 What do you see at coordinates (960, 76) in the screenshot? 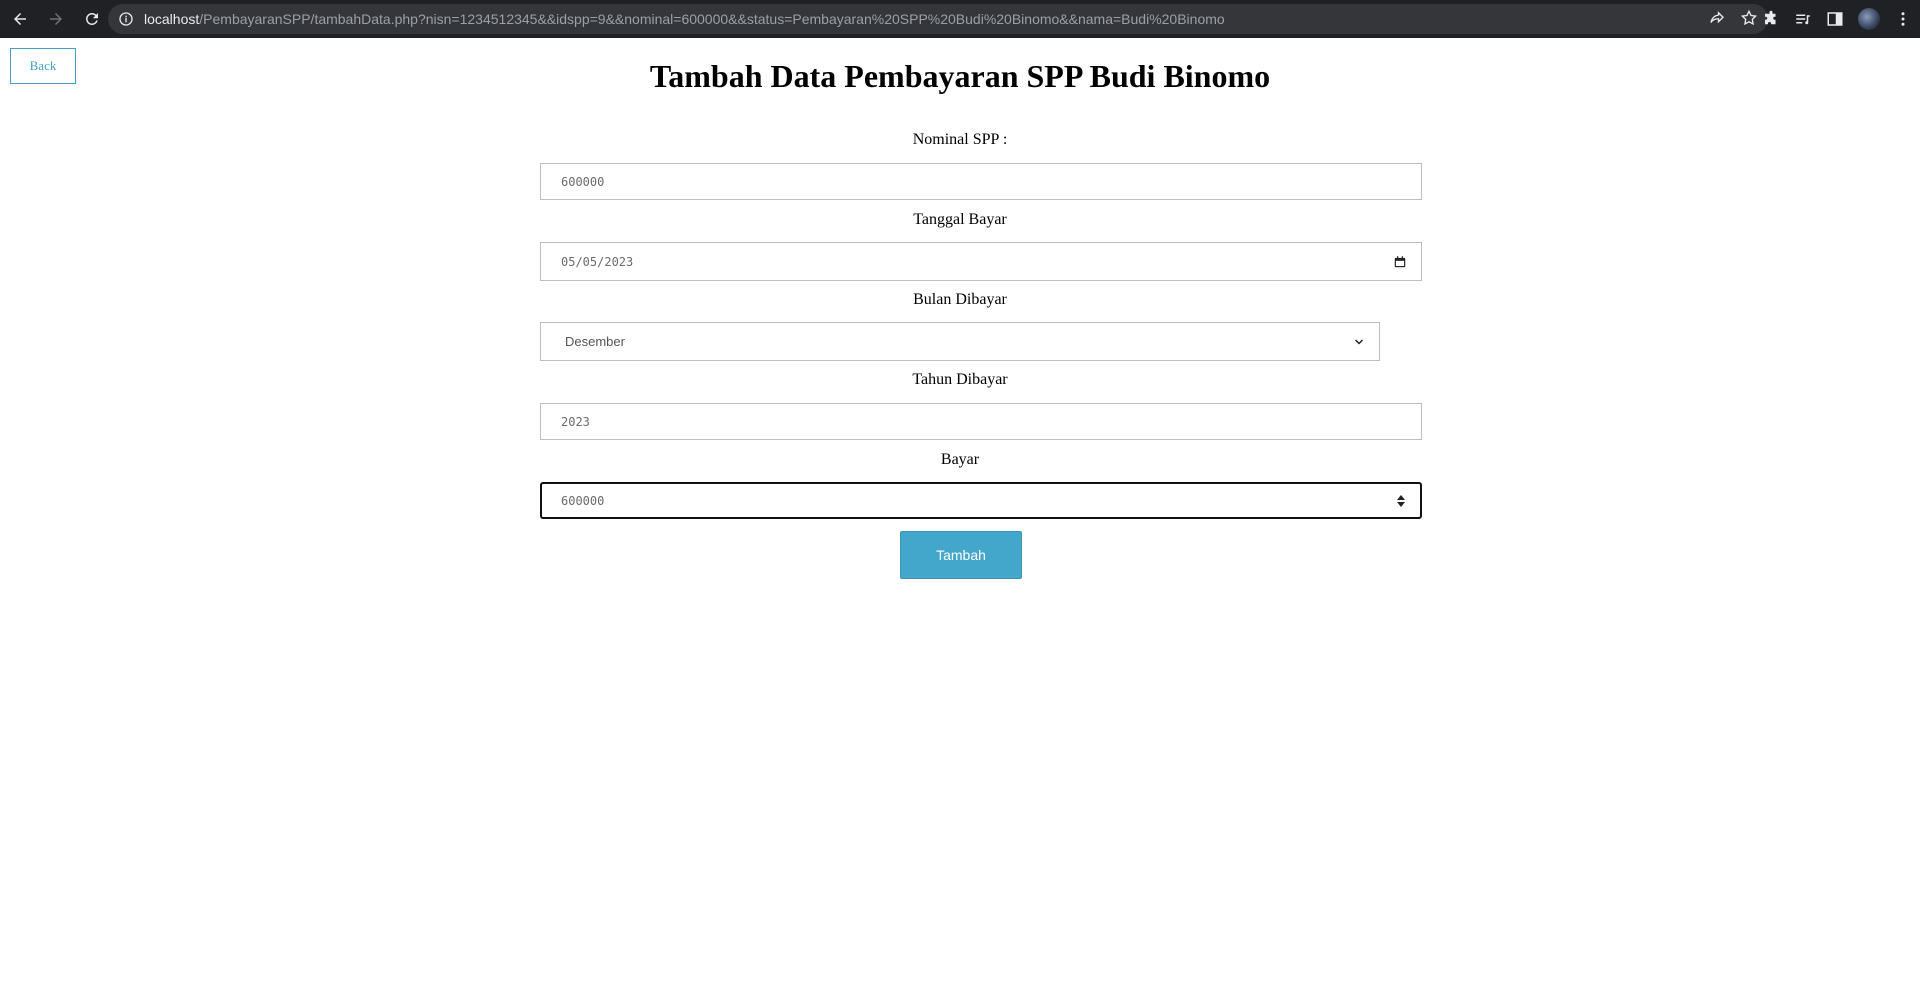
I see `page-title: Tambah Data Pembayaran SPP Budi Binomo` at bounding box center [960, 76].